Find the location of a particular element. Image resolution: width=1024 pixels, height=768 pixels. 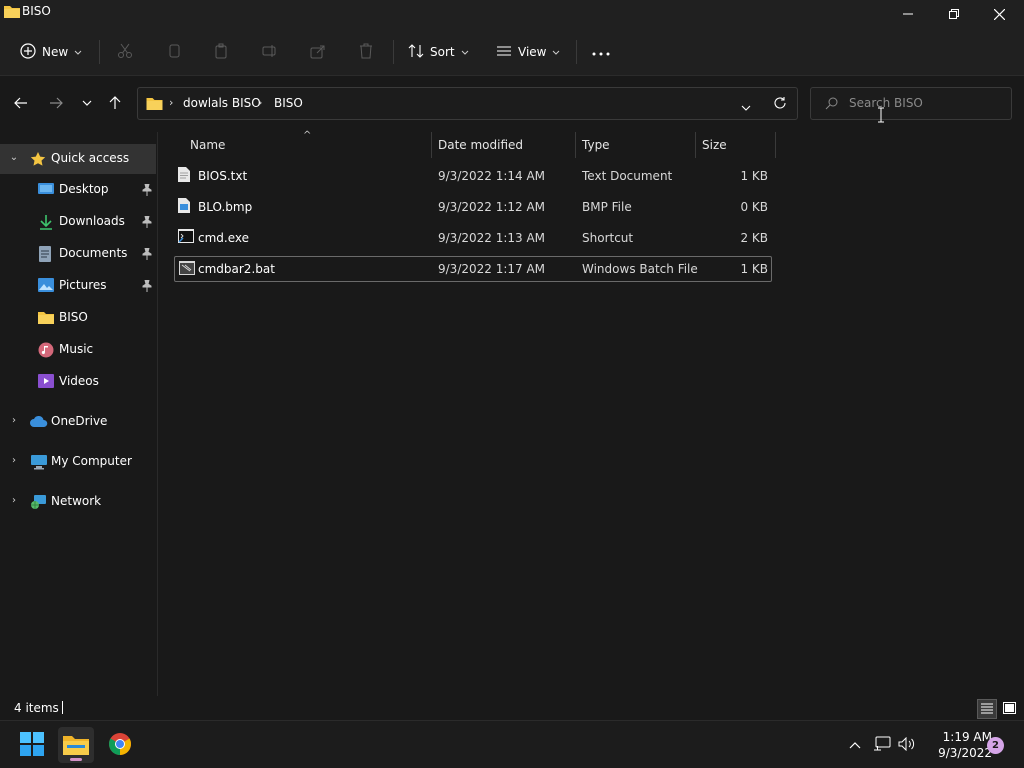

up-button is located at coordinates (115, 103).